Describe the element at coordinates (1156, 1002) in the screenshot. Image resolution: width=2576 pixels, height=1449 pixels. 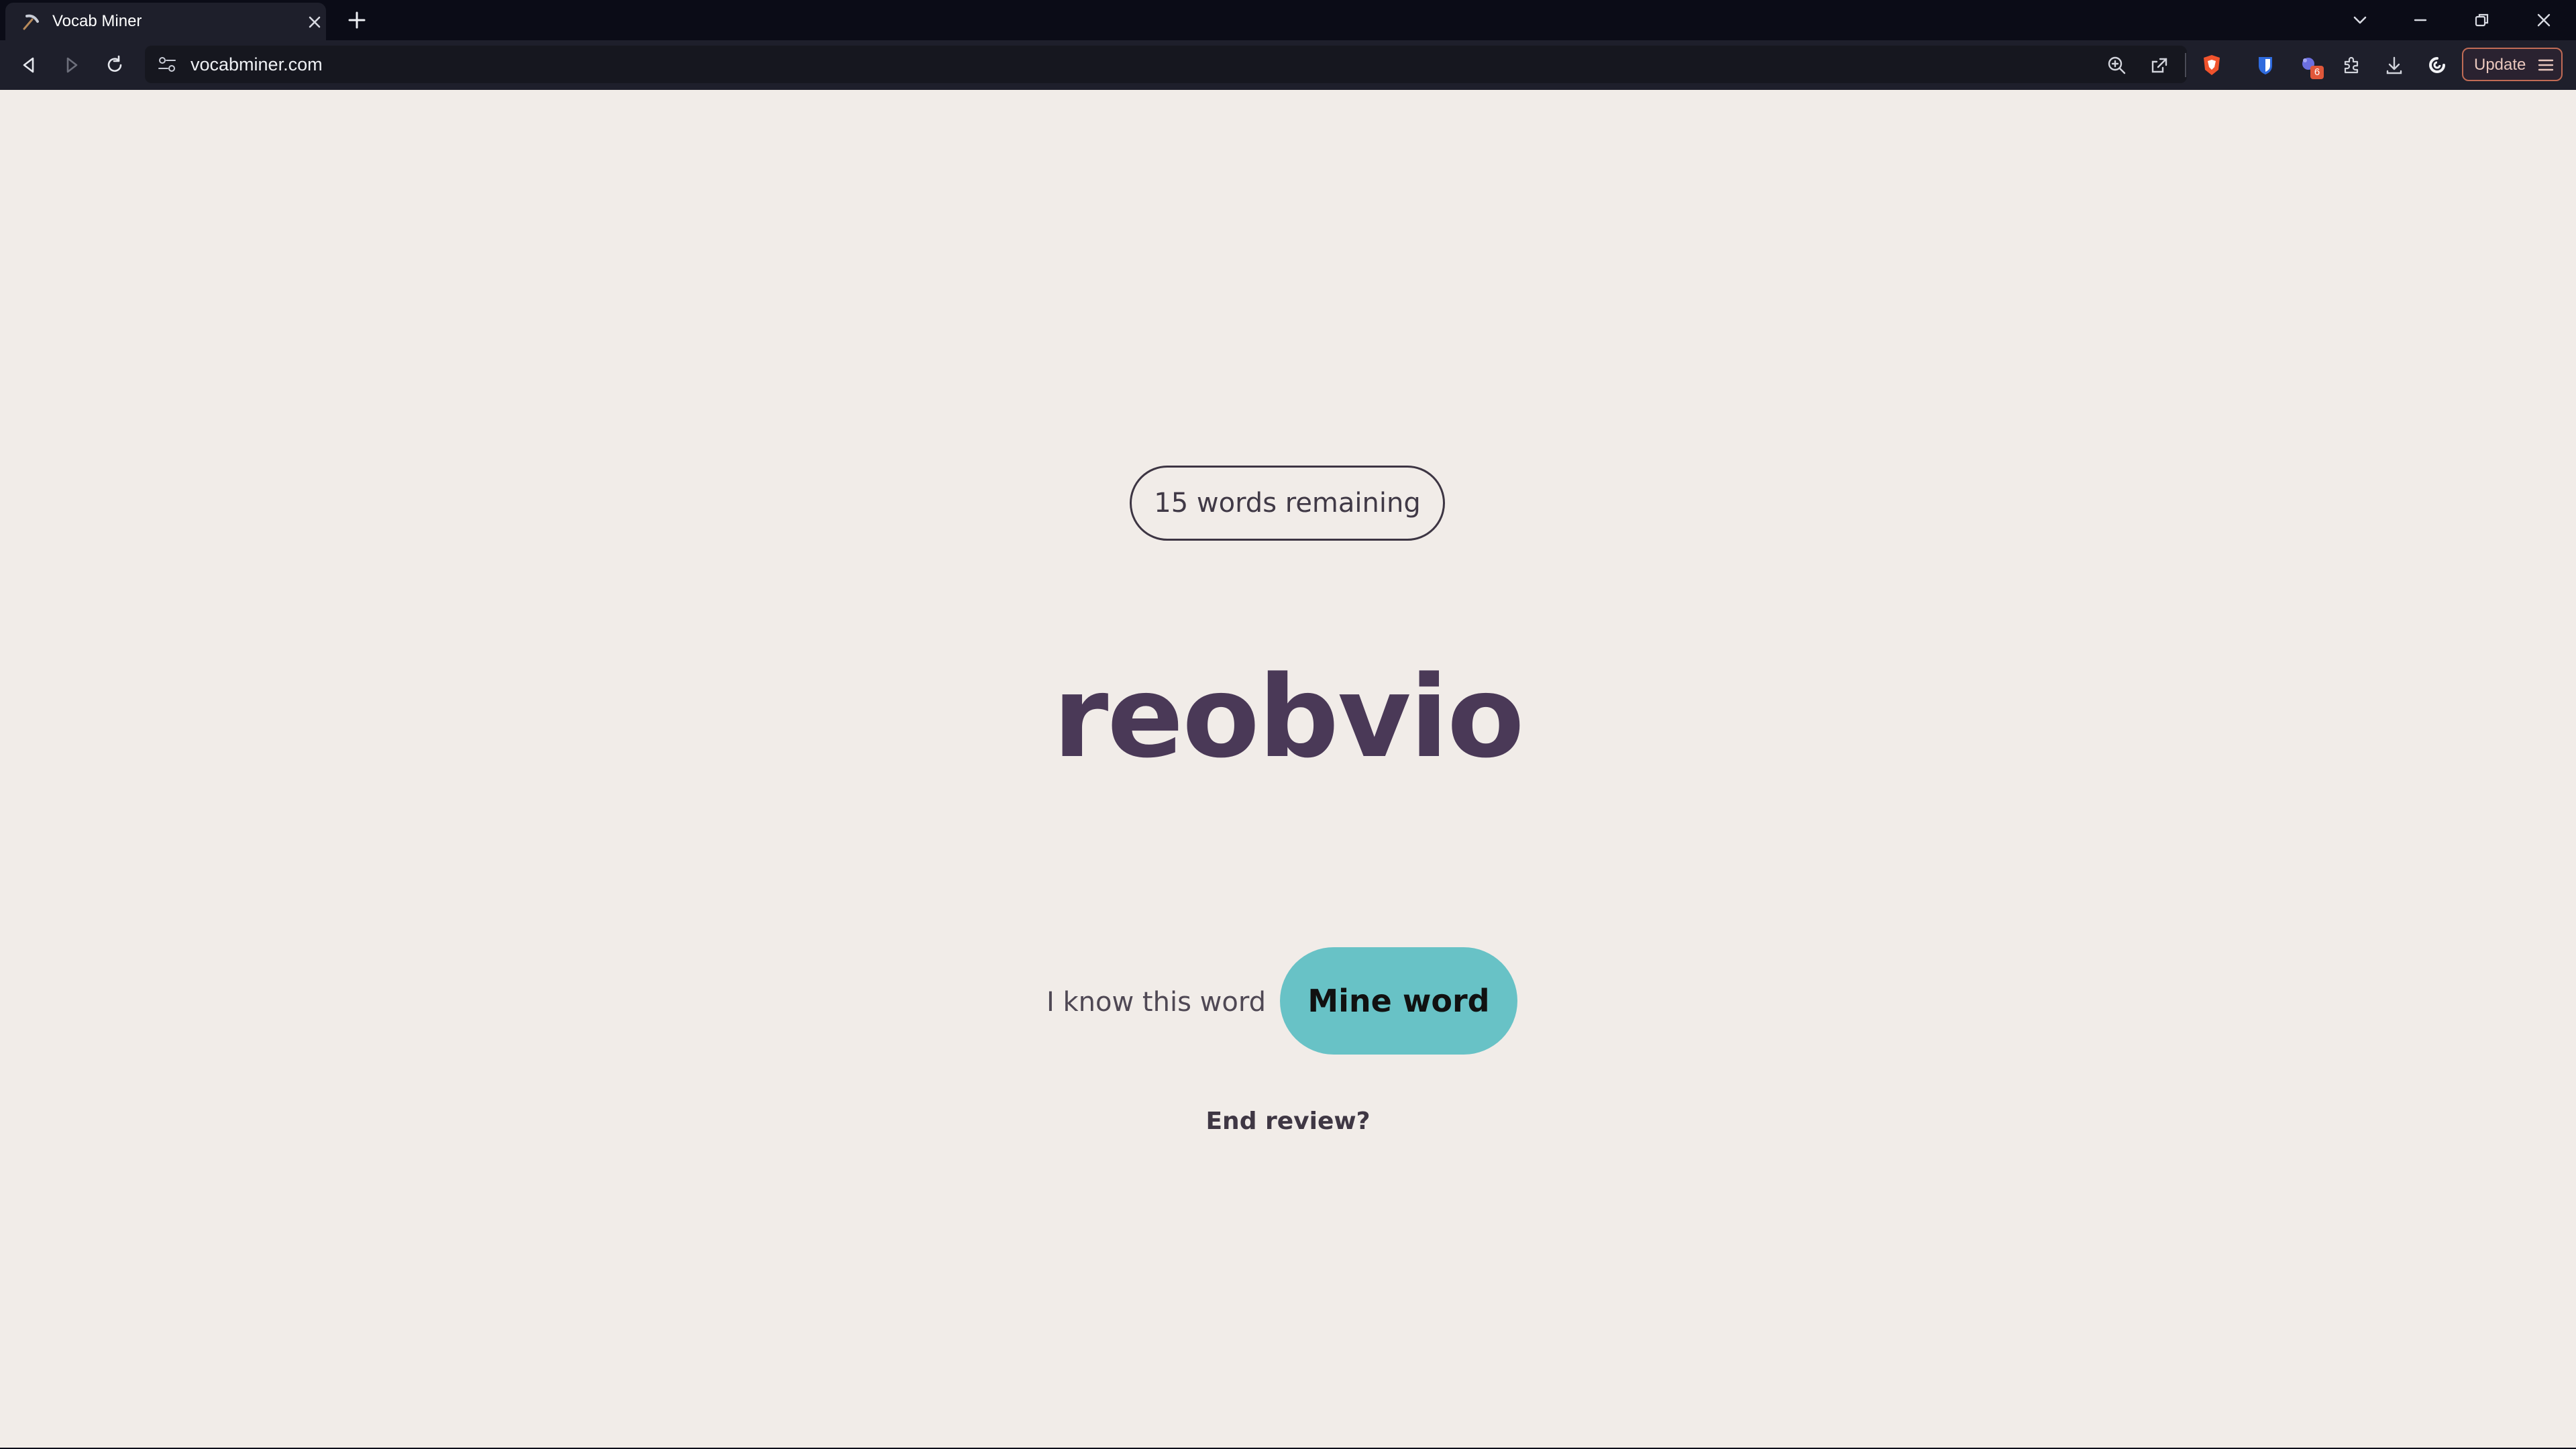
I see `know-word-button: I know this word` at that location.